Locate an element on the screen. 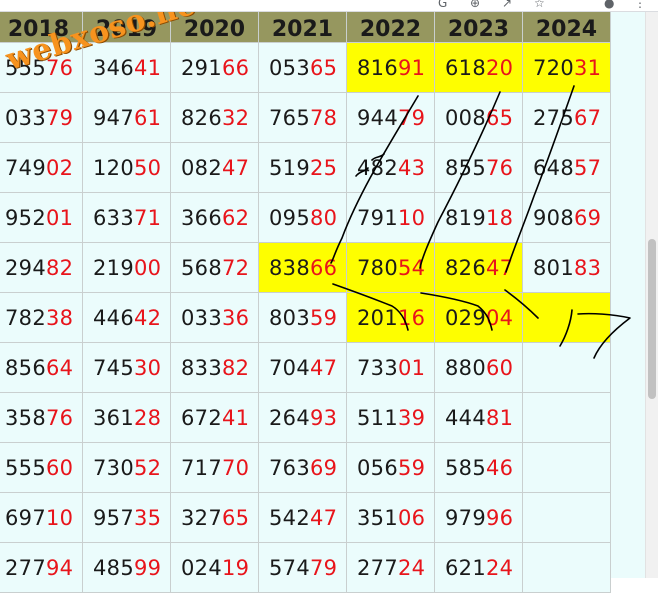 Image resolution: width=658 pixels, height=593 pixels. result-tail-digits: 16 is located at coordinates (411, 317).